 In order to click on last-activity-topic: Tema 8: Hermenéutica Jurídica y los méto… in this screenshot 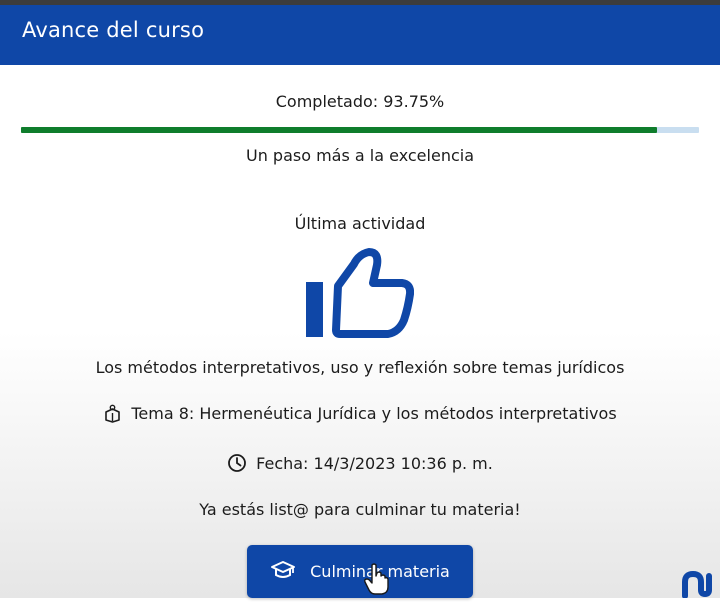, I will do `click(374, 413)`.